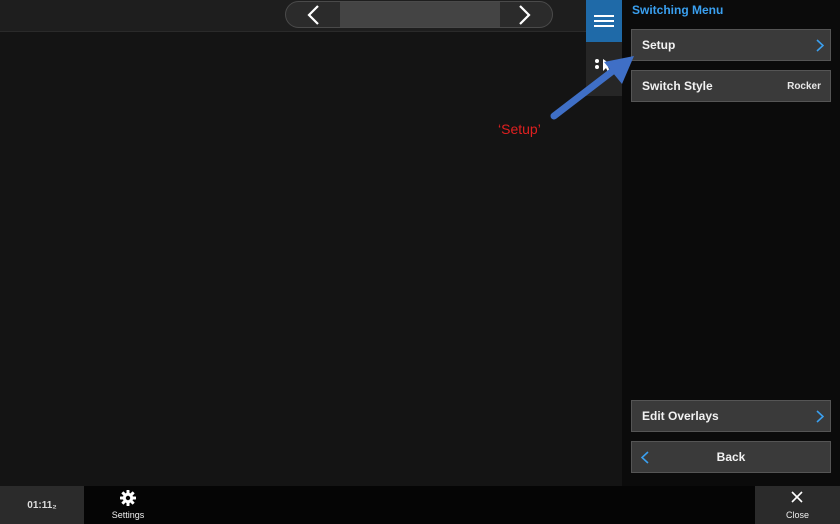  Describe the element at coordinates (797, 497) in the screenshot. I see `close-icon` at that location.